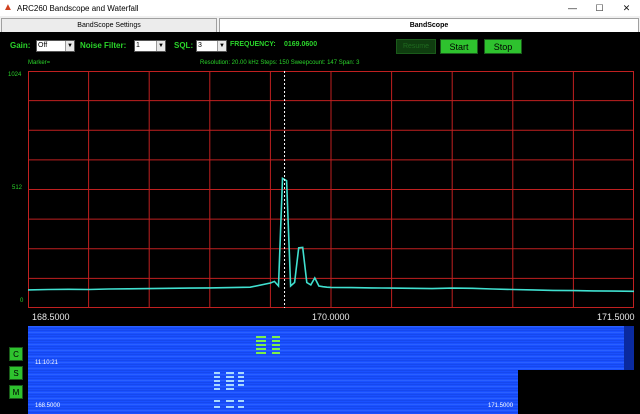 The width and height of the screenshot is (640, 414). What do you see at coordinates (416, 46) in the screenshot?
I see `resume-button: Resume` at bounding box center [416, 46].